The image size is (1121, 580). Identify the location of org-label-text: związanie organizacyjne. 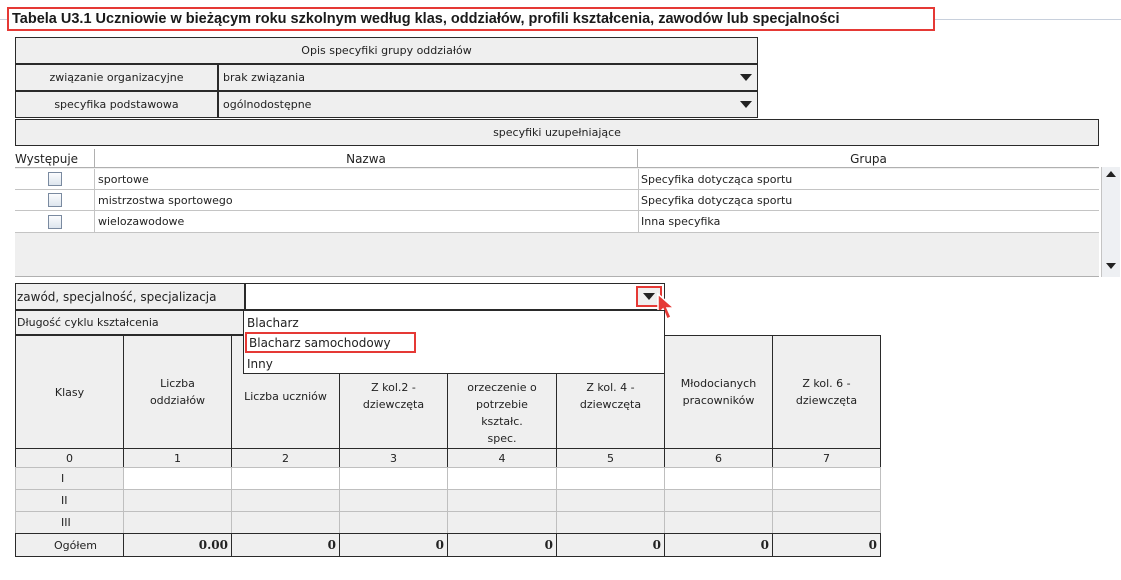
(116, 77).